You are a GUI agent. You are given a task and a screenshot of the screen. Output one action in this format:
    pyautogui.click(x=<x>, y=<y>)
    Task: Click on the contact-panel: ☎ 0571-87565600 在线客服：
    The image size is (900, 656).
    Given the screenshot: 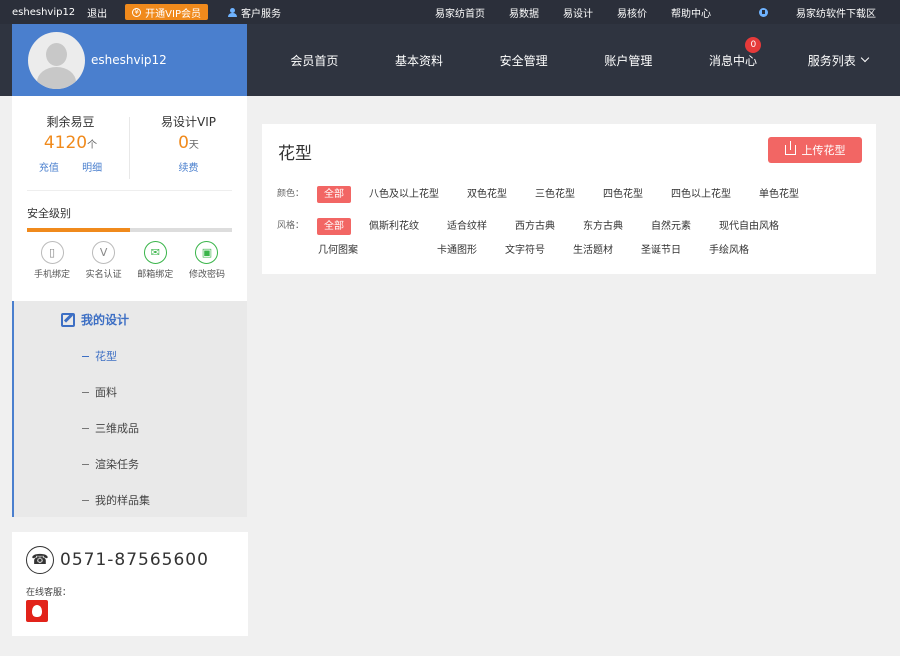 What is the action you would take?
    pyautogui.click(x=130, y=584)
    